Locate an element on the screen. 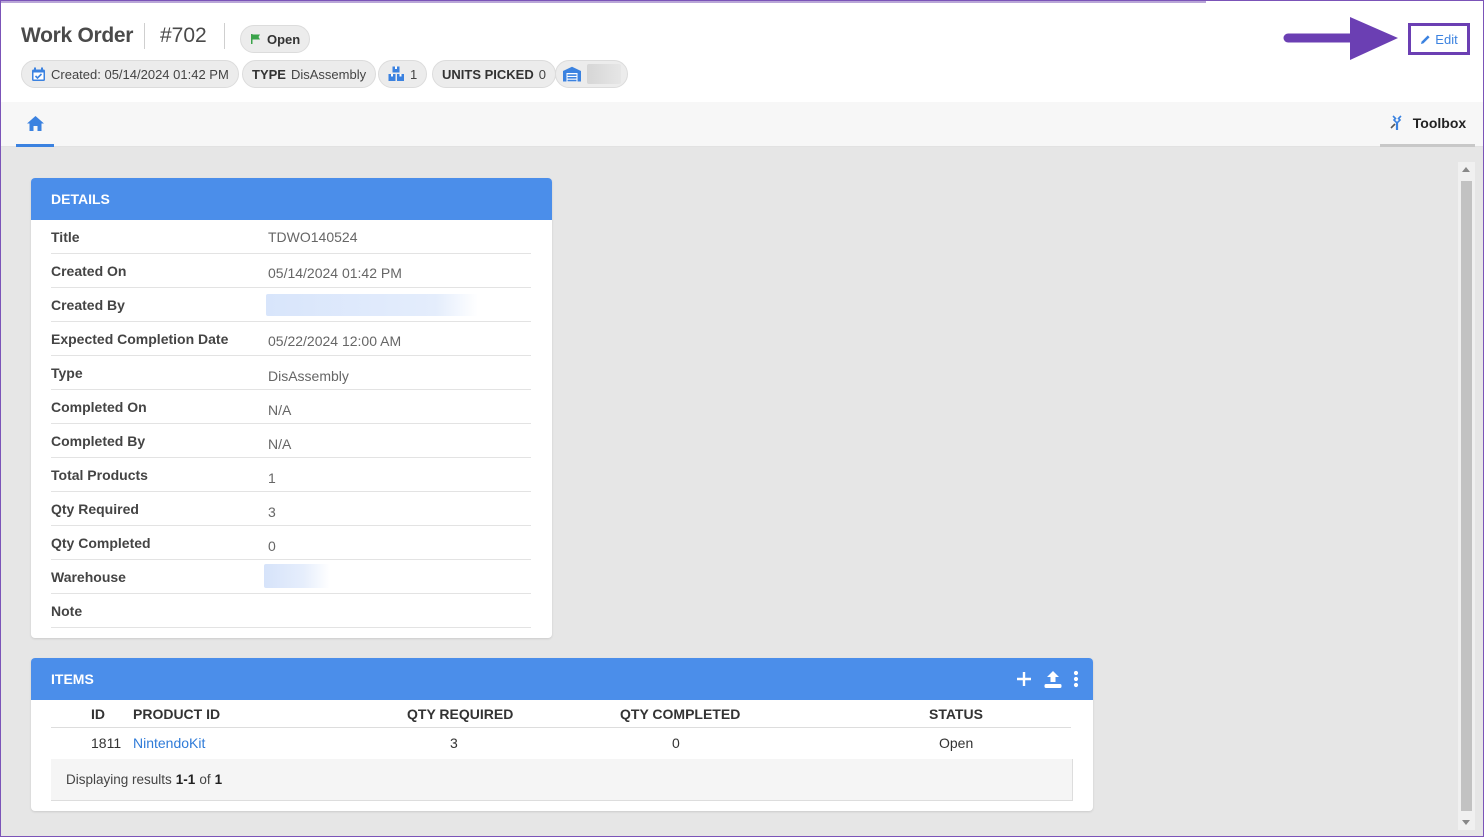  edit-button: Edit is located at coordinates (1439, 39).